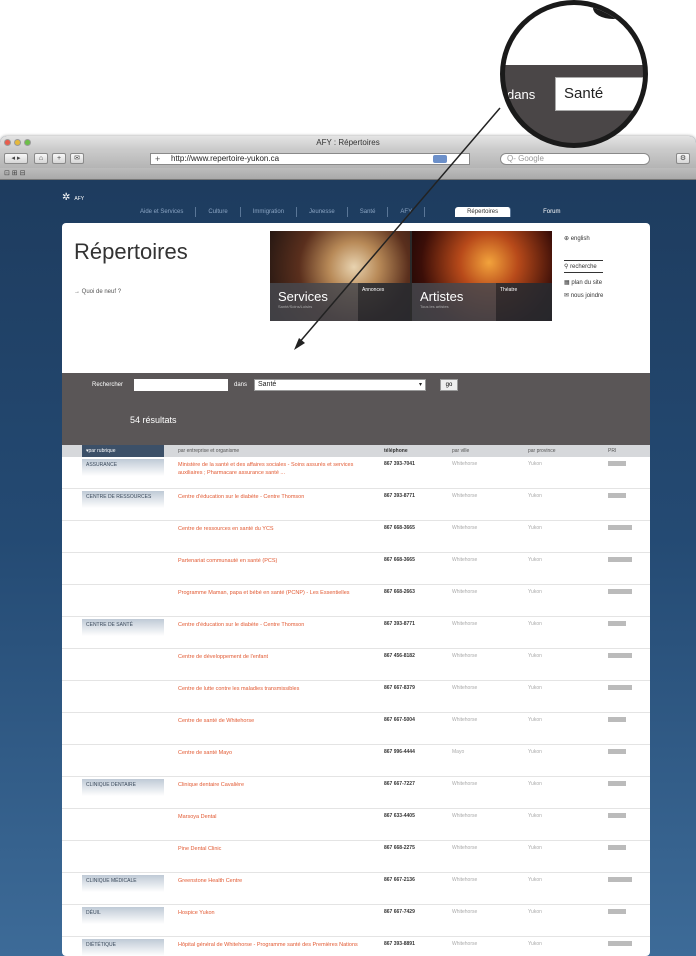  Describe the element at coordinates (399, 880) in the screenshot. I see `row-telephone: 867 667-2136` at that location.